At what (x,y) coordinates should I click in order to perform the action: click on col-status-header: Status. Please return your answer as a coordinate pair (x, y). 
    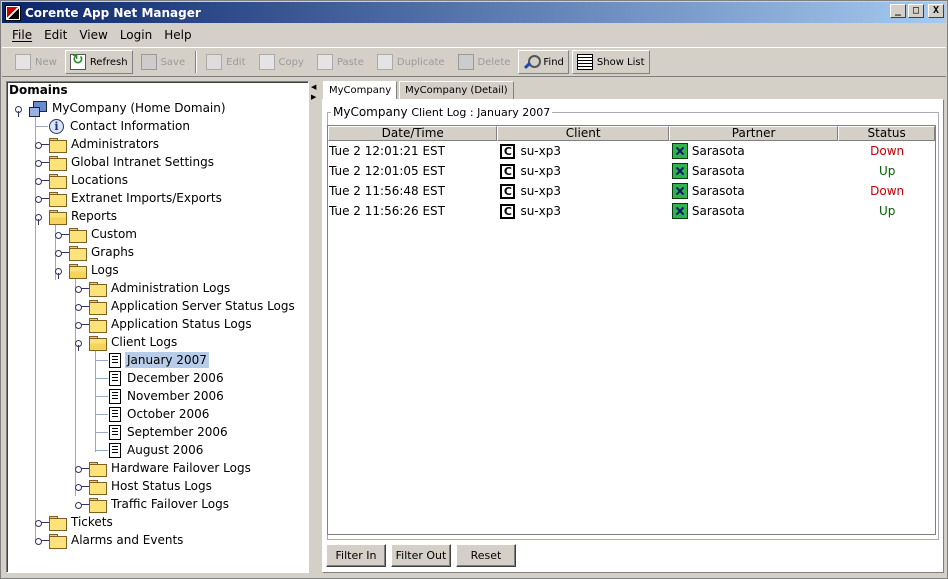
    Looking at the image, I should click on (886, 133).